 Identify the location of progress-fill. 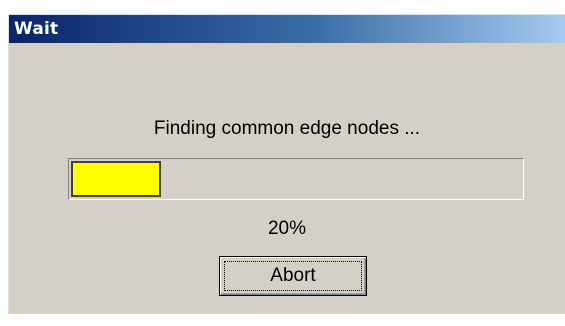
(116, 179).